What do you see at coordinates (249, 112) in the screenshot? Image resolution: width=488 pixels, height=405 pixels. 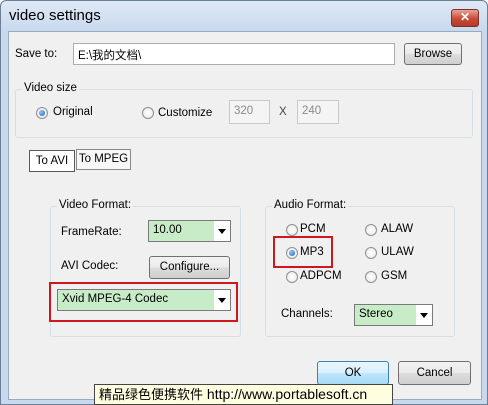 I see `width-field: 320` at bounding box center [249, 112].